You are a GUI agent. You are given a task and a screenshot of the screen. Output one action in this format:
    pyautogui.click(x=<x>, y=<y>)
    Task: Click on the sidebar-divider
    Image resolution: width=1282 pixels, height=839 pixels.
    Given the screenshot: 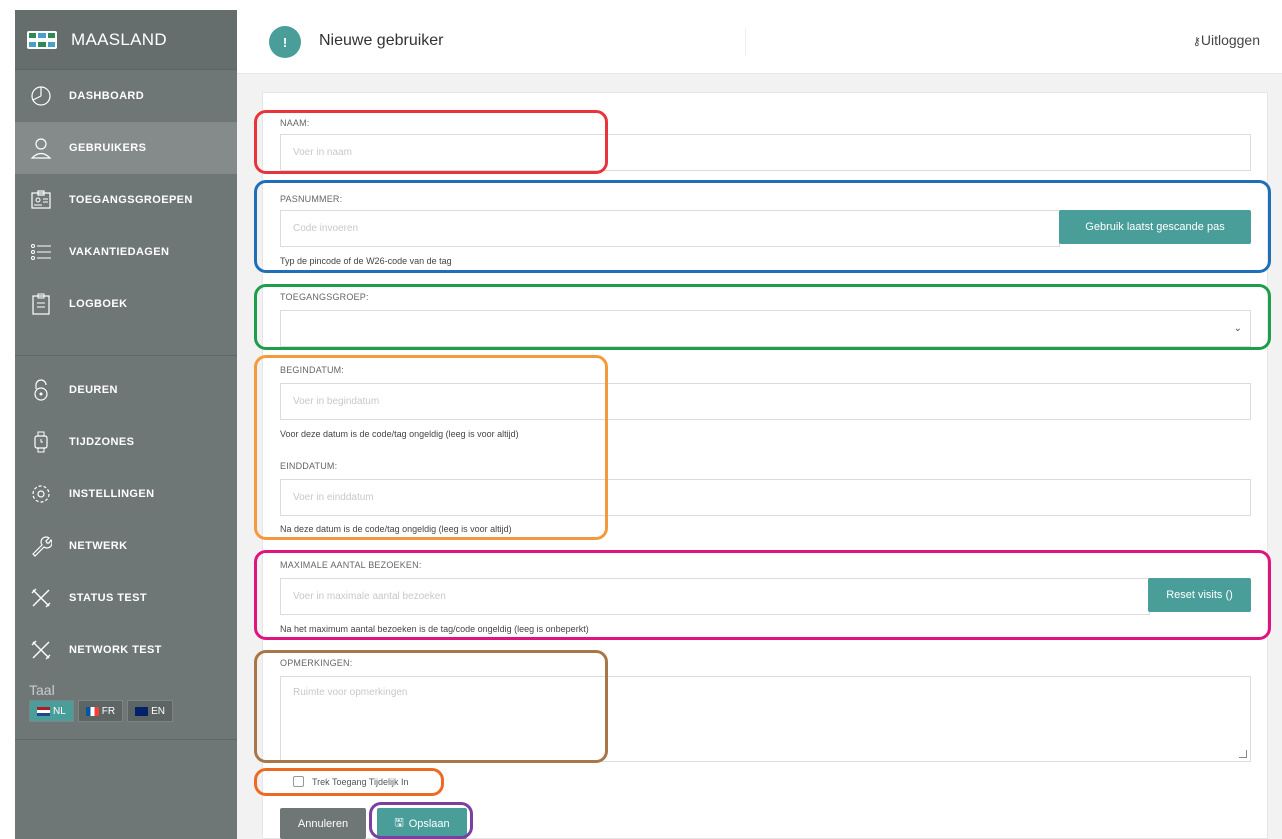 What is the action you would take?
    pyautogui.click(x=126, y=343)
    